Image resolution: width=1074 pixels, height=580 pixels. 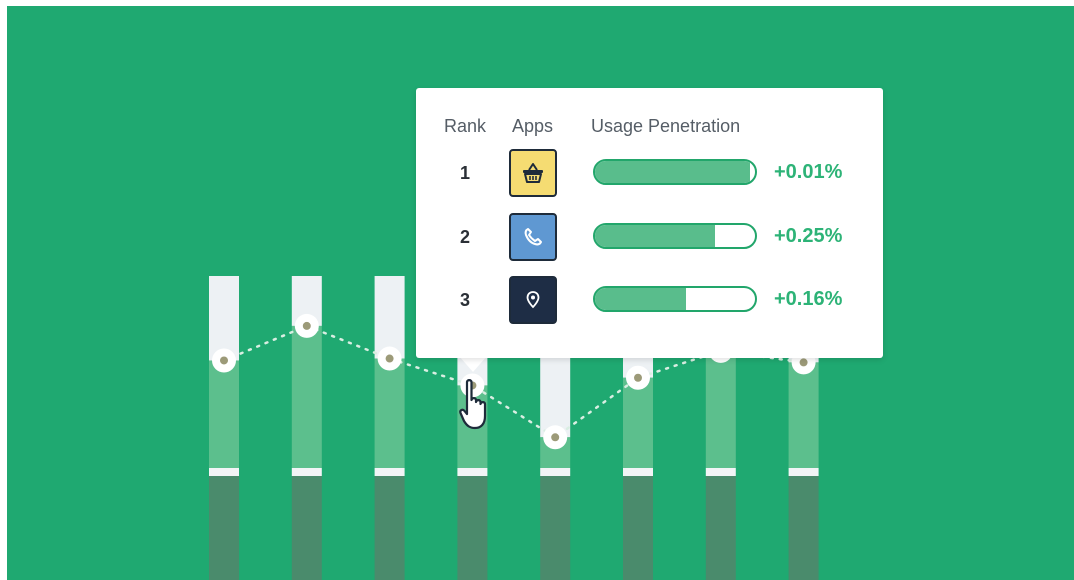 What do you see at coordinates (465, 173) in the screenshot?
I see `rank-value: 1` at bounding box center [465, 173].